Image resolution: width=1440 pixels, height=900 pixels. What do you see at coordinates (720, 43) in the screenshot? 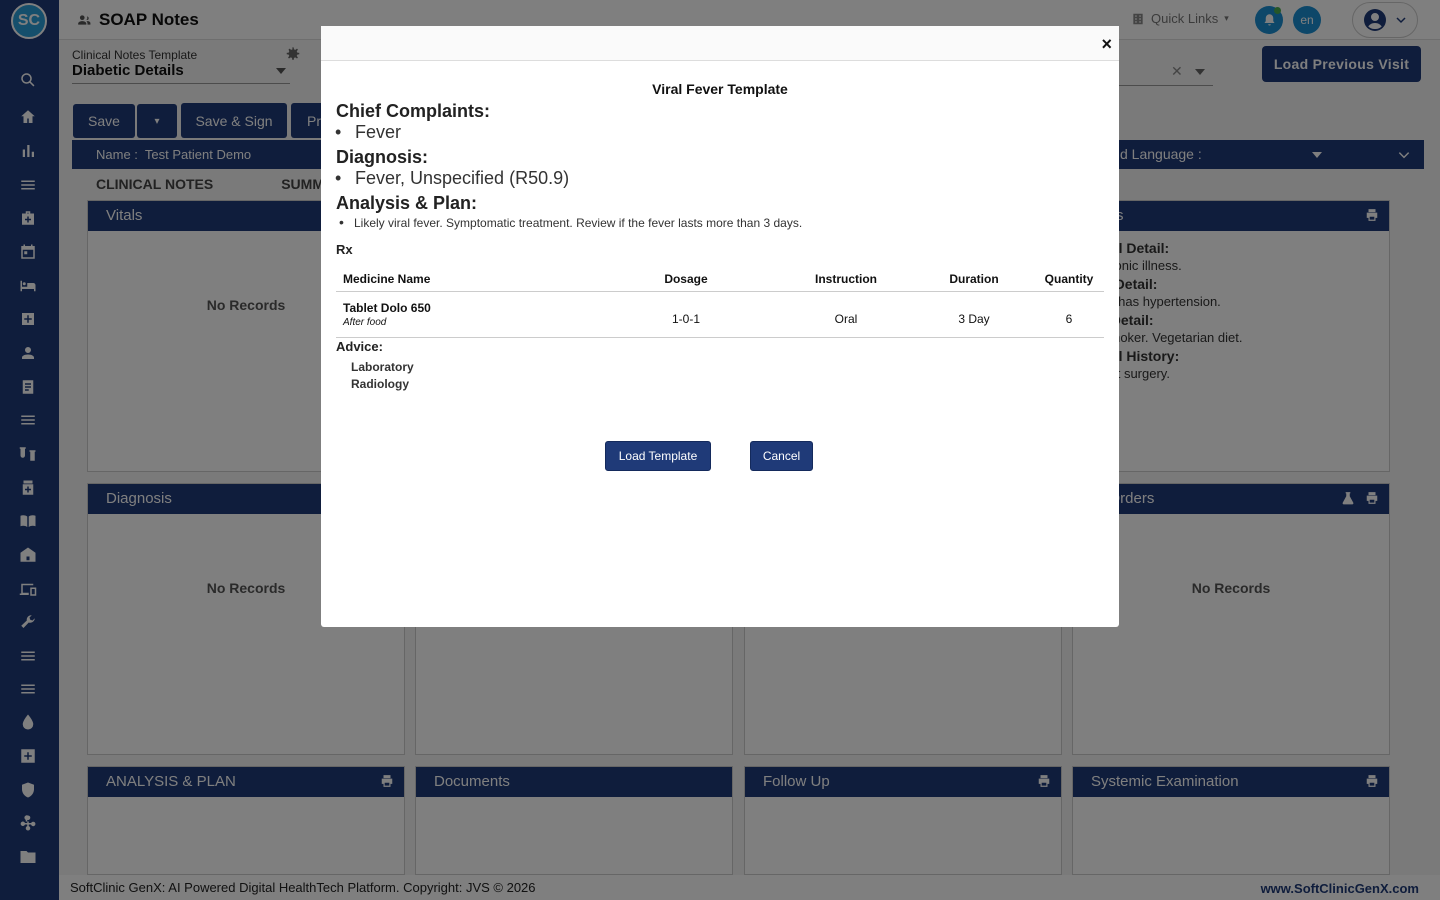
I see `modal-header: ×` at bounding box center [720, 43].